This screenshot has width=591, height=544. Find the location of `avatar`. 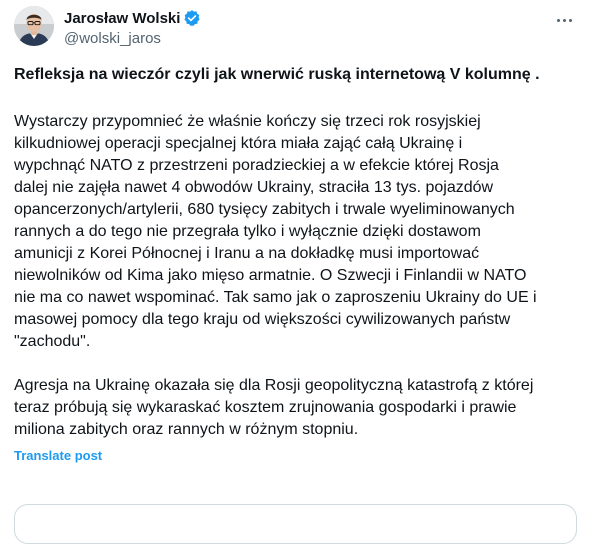

avatar is located at coordinates (34, 26).